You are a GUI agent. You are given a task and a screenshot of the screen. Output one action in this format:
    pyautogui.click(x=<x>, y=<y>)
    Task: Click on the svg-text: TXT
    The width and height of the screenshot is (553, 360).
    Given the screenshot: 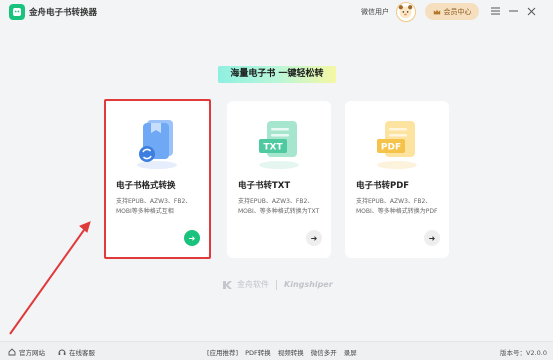 What is the action you would take?
    pyautogui.click(x=273, y=148)
    